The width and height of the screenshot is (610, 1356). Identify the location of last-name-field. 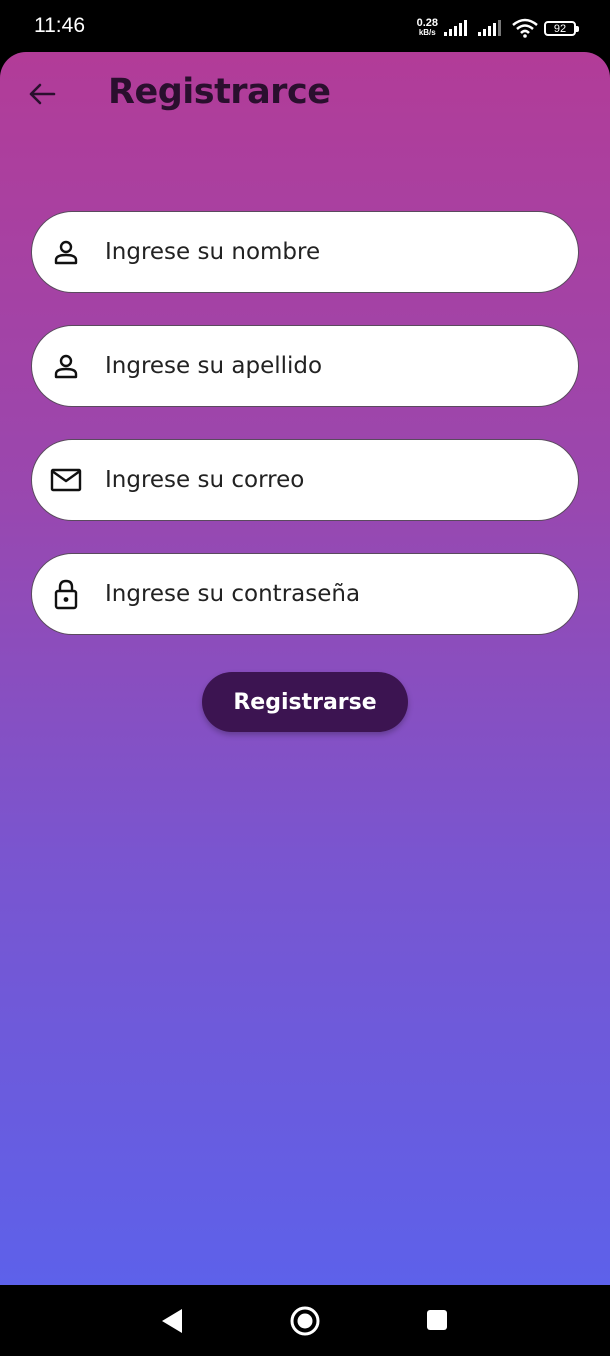
(305, 366).